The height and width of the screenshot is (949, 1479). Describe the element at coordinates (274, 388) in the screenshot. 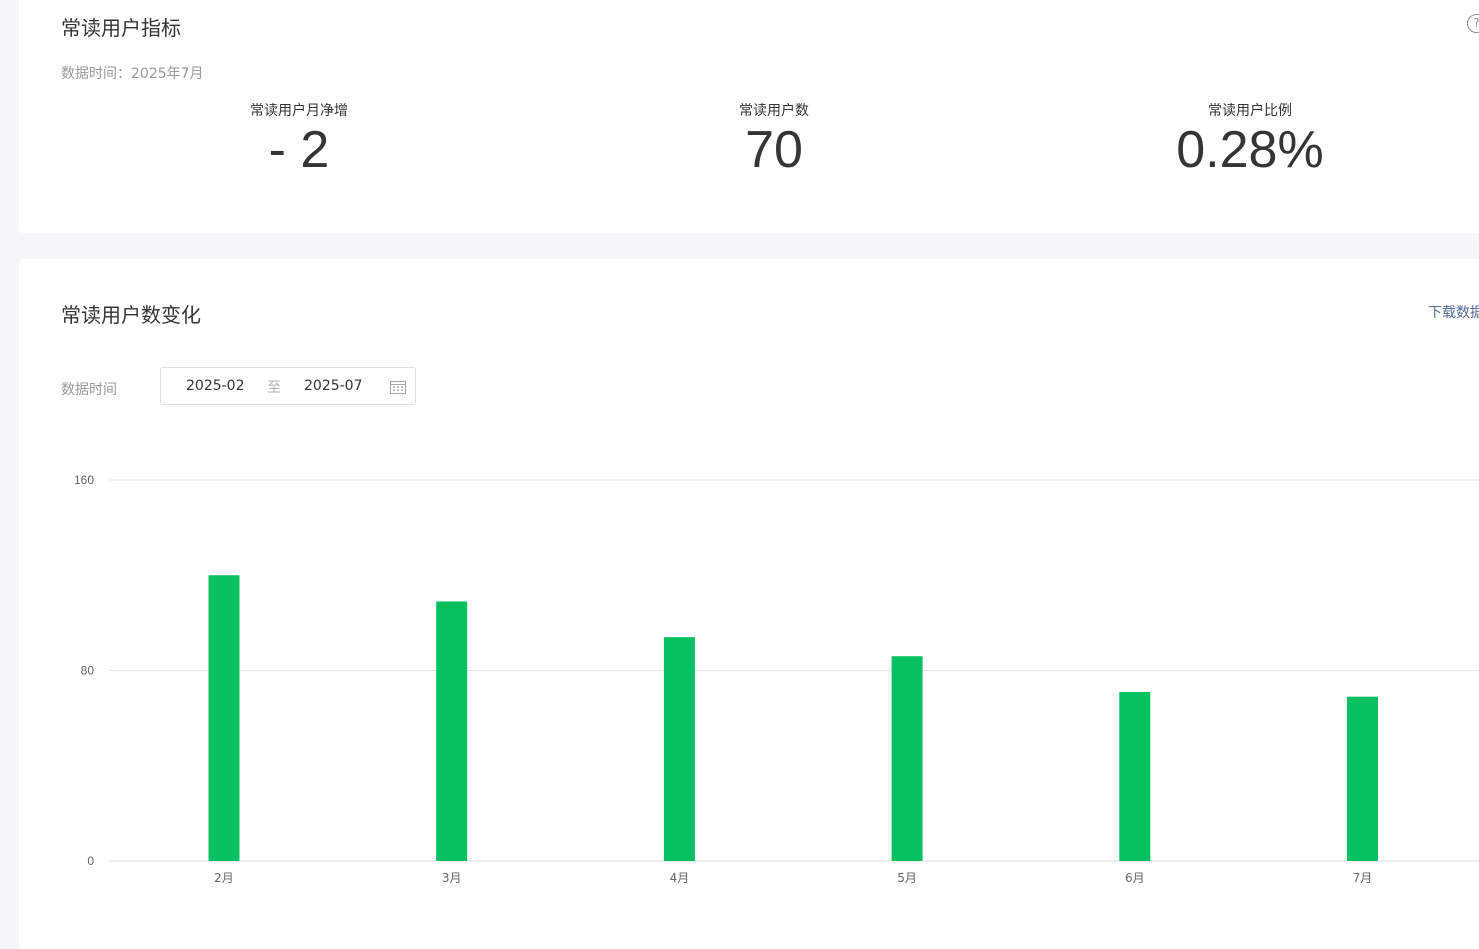

I see `date-separator: 至` at that location.